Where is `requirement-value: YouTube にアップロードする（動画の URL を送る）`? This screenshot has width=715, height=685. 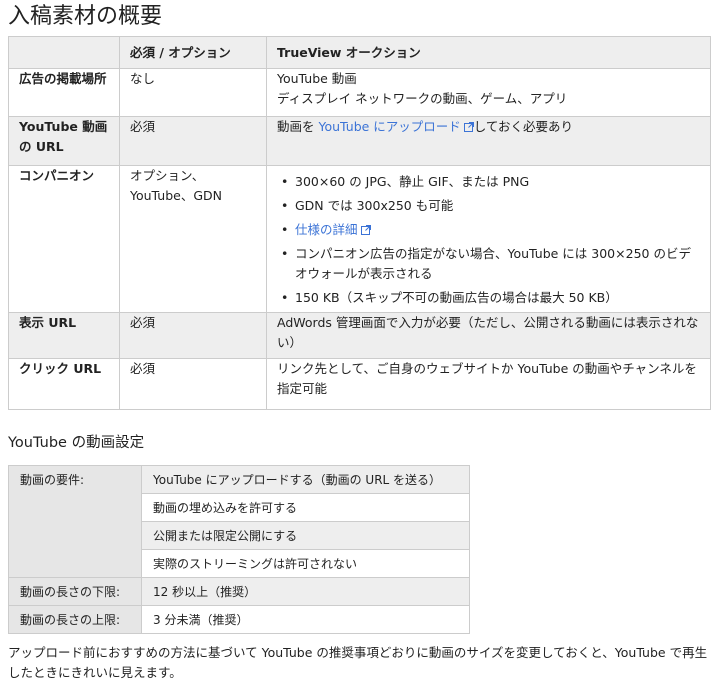
requirement-value: YouTube にアップロードする（動画の URL を送る） is located at coordinates (305, 479).